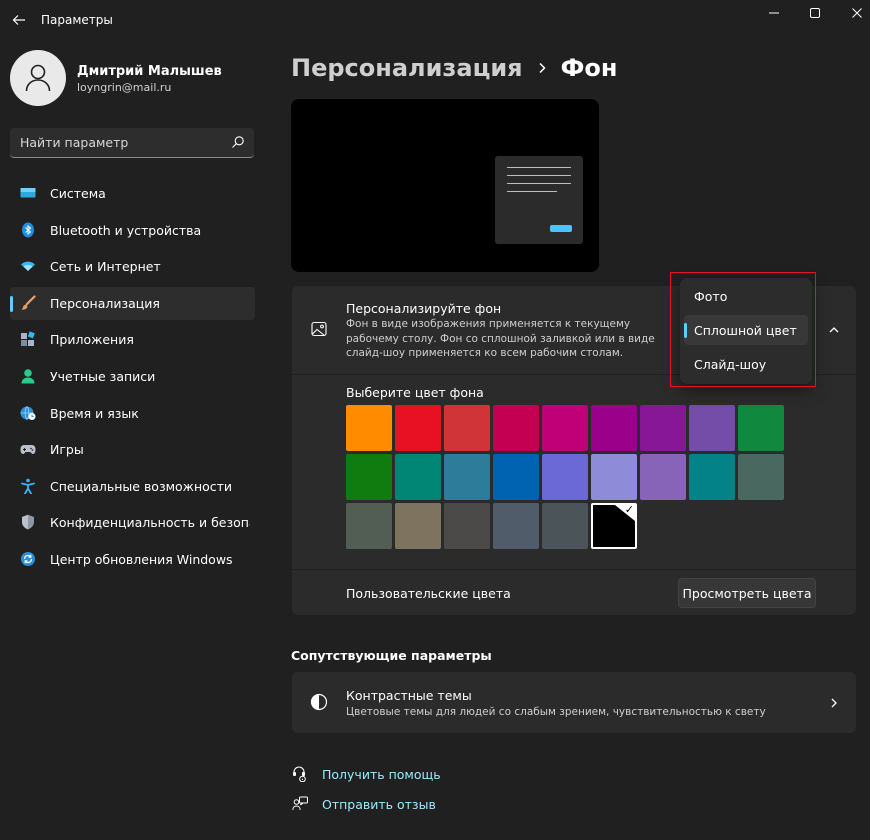 Image resolution: width=870 pixels, height=840 pixels. I want to click on sidebar-item-system: Система, so click(132, 193).